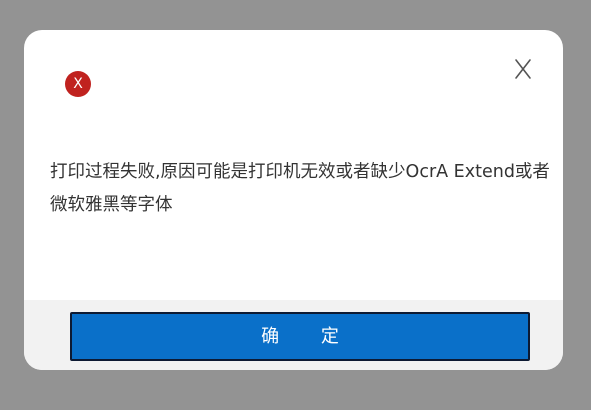 This screenshot has width=591, height=410. I want to click on close-icon, so click(523, 69).